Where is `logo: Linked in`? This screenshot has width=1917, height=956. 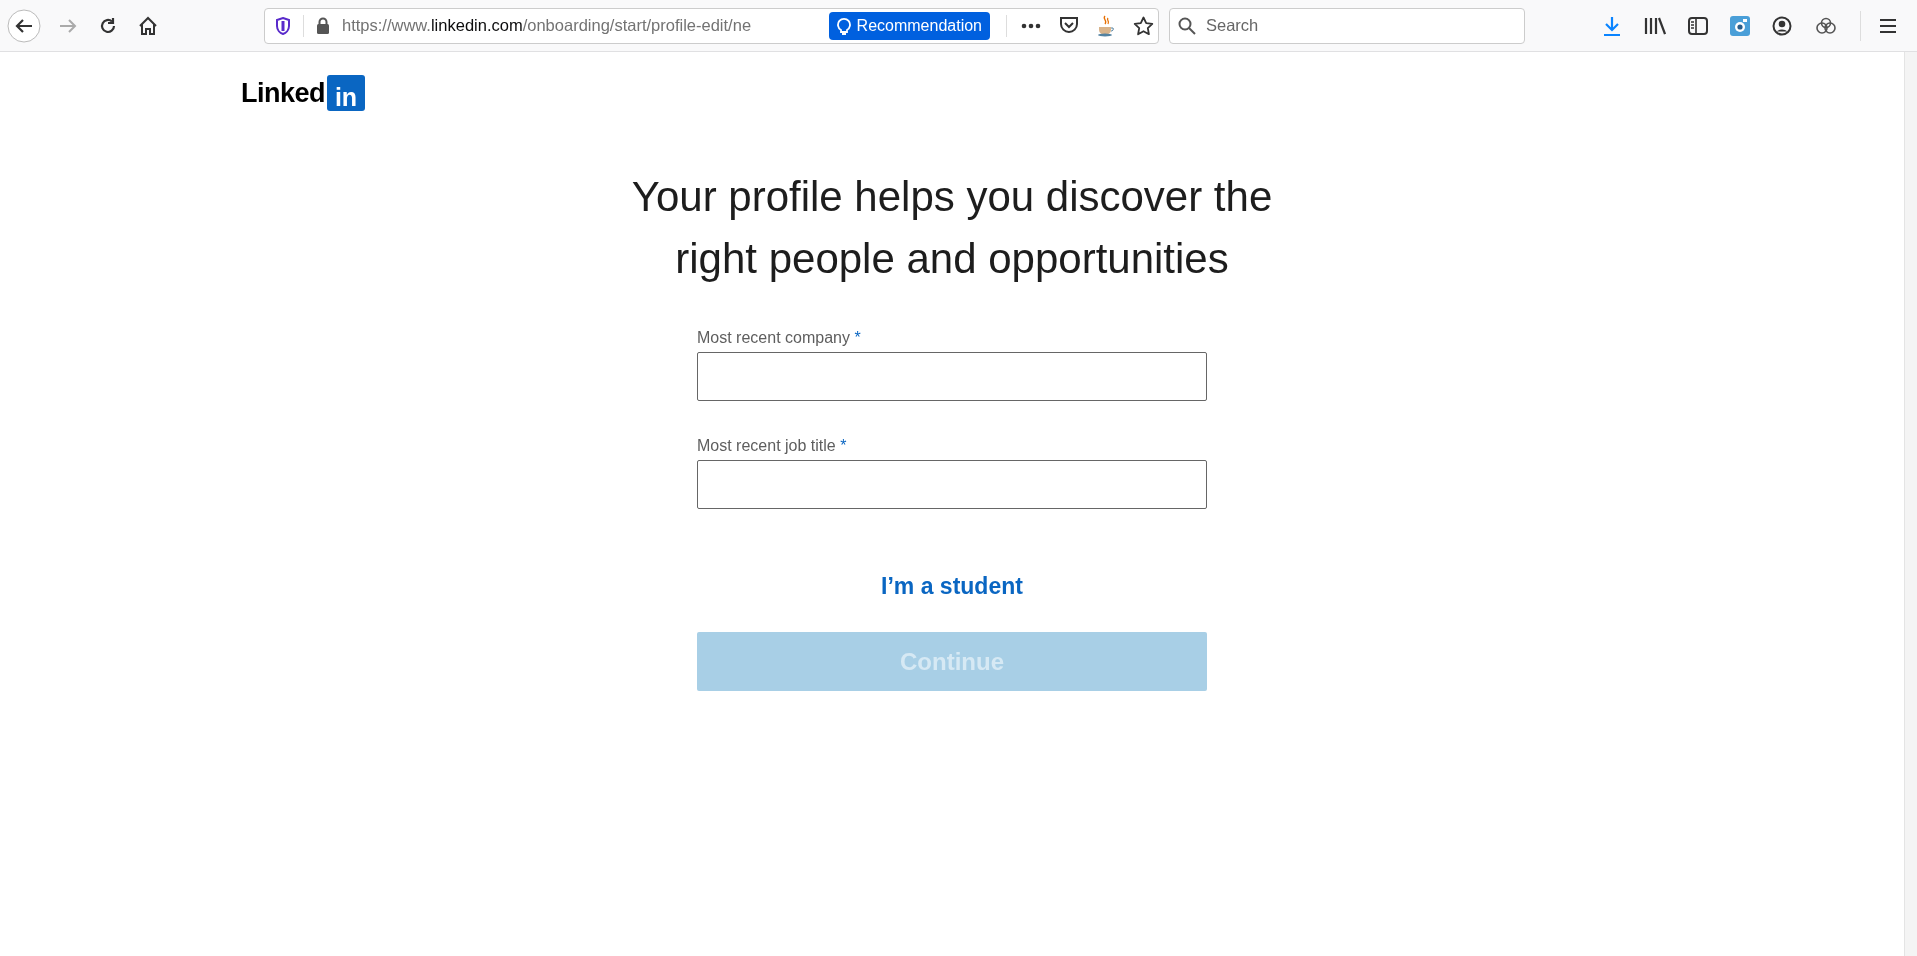 logo: Linked in is located at coordinates (303, 93).